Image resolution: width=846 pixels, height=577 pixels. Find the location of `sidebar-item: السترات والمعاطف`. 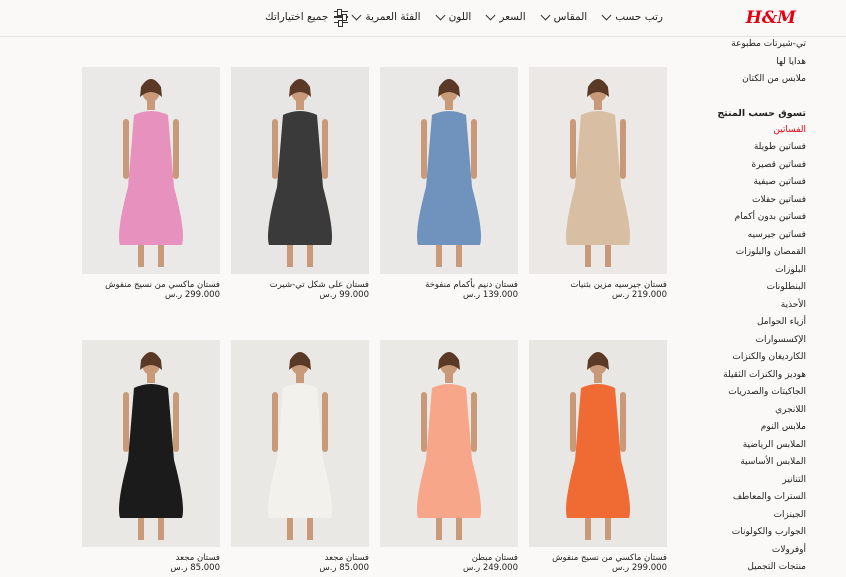

sidebar-item: السترات والمعاطف is located at coordinates (746, 498).